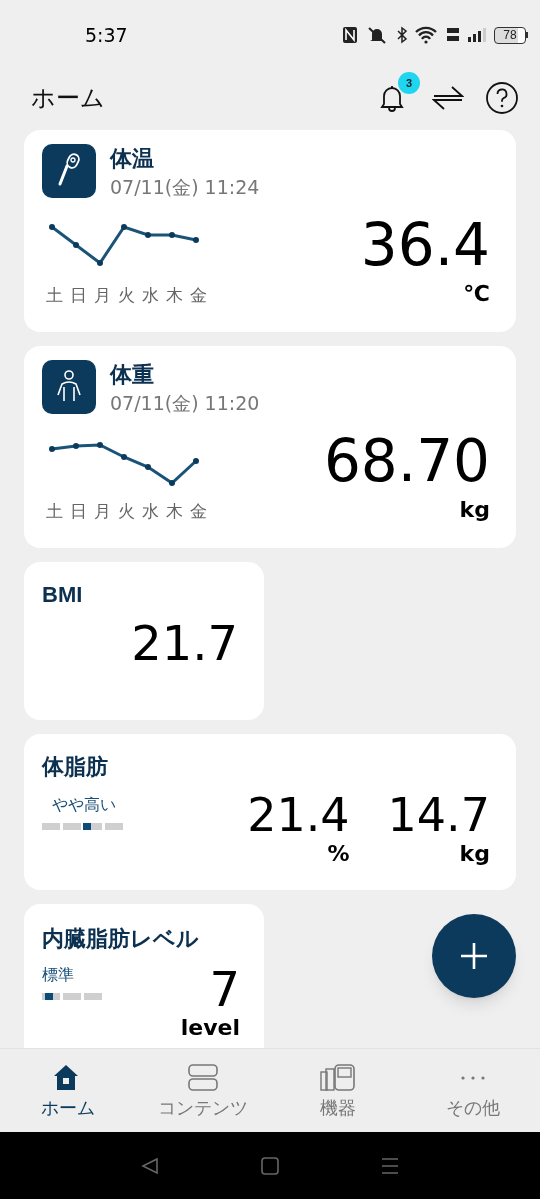 The width and height of the screenshot is (540, 1199). I want to click on unit-label: ℃, so click(476, 294).